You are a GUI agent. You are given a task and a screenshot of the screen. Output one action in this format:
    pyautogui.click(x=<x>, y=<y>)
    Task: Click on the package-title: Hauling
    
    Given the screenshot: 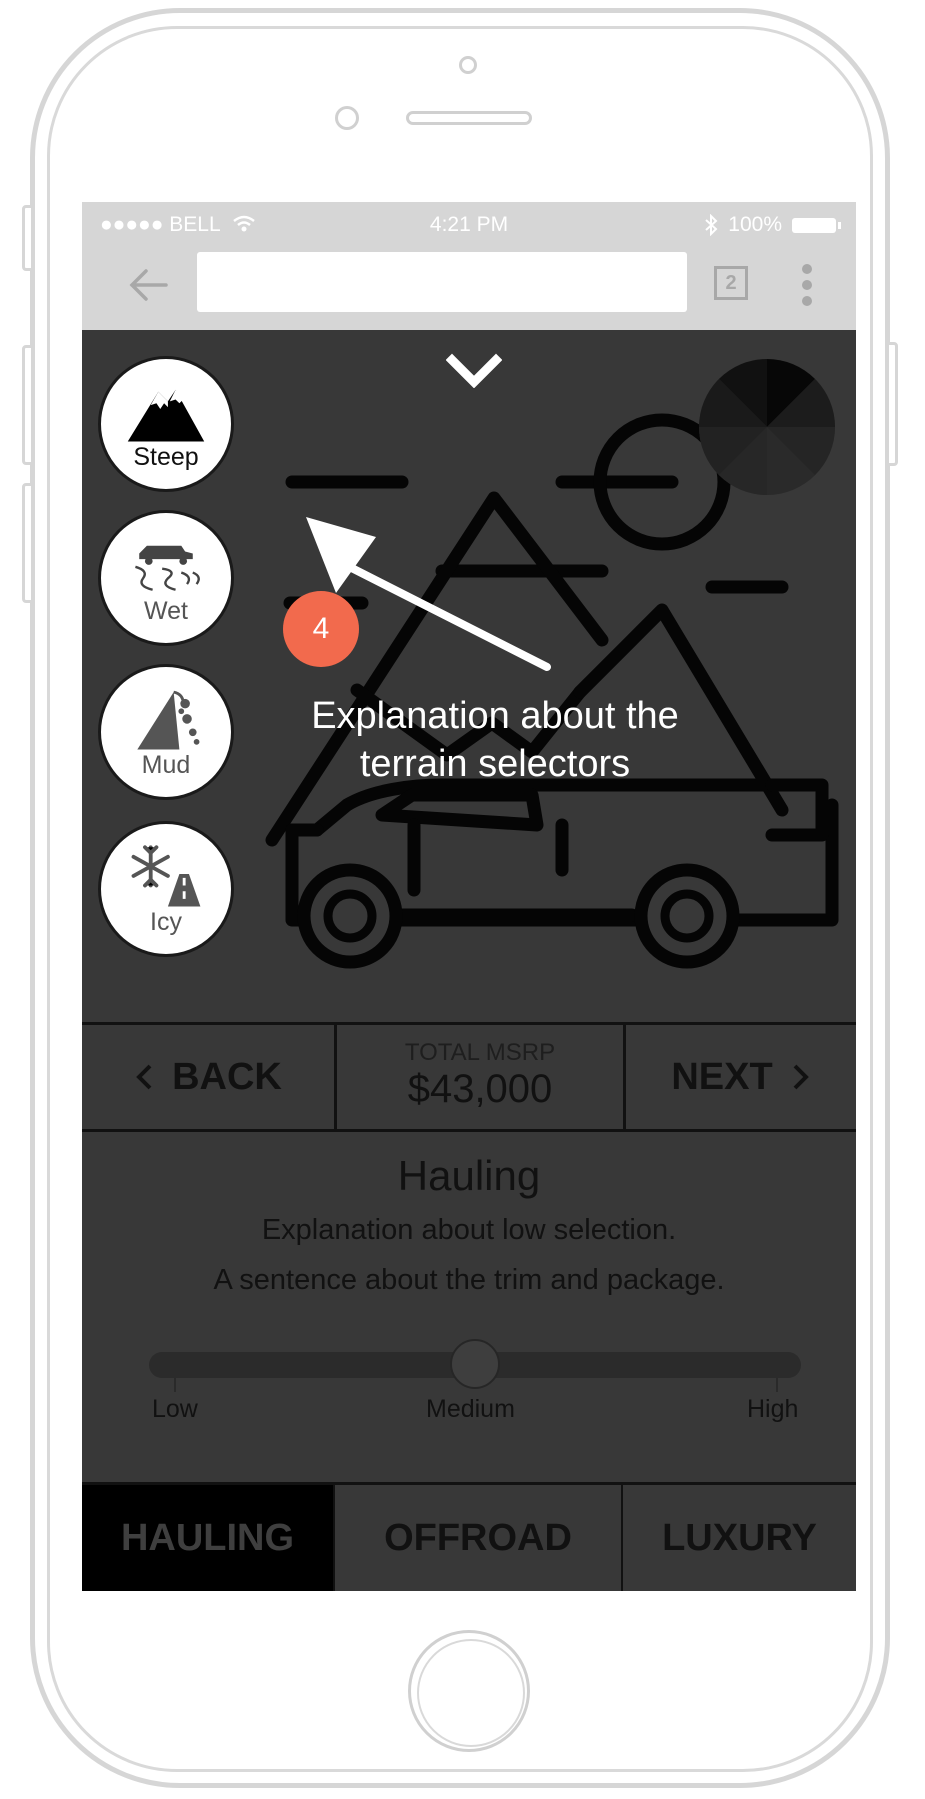 What is the action you would take?
    pyautogui.click(x=469, y=1175)
    